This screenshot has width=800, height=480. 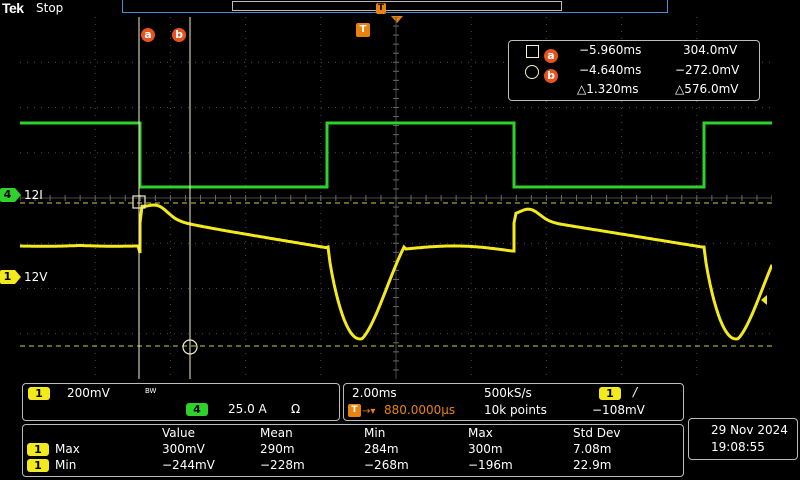 I want to click on ch4-termination-icon: Ω, so click(x=296, y=409).